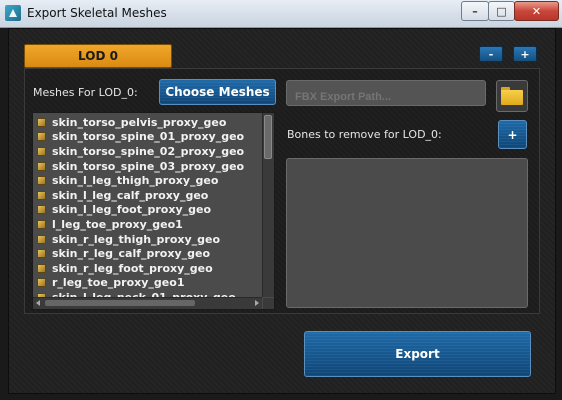  Describe the element at coordinates (132, 268) in the screenshot. I see `mesh-item-label: skin_r_leg_foot_proxy_geo` at that location.